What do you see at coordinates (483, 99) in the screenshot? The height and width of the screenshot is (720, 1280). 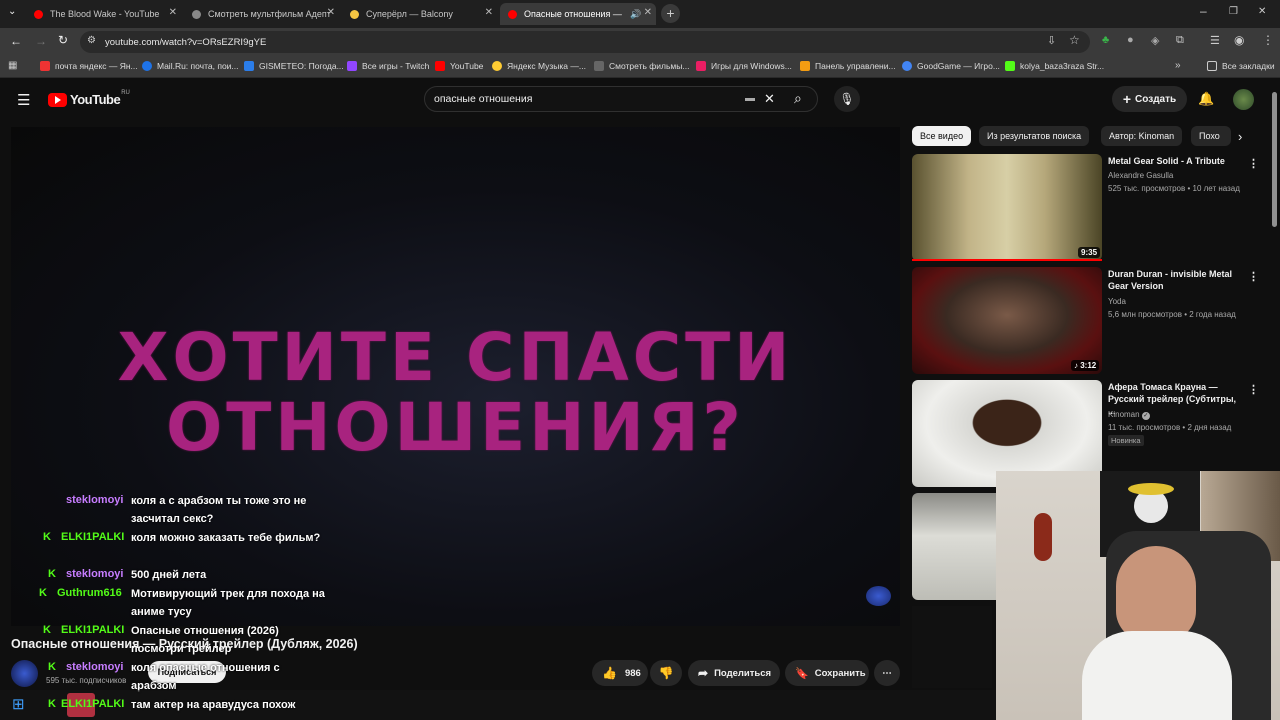 I see `search-input: опасные отношения` at bounding box center [483, 99].